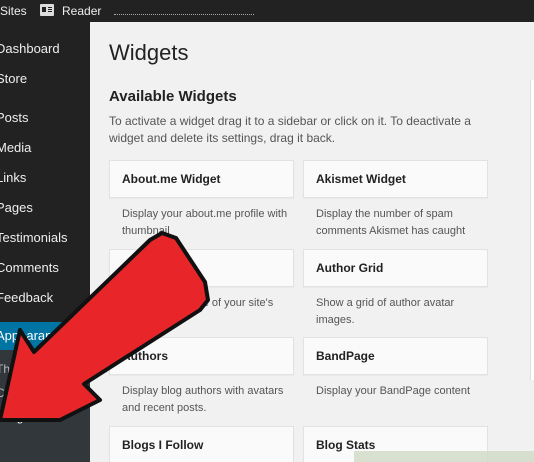 Image resolution: width=534 pixels, height=462 pixels. I want to click on reader-link: Reader, so click(81, 11).